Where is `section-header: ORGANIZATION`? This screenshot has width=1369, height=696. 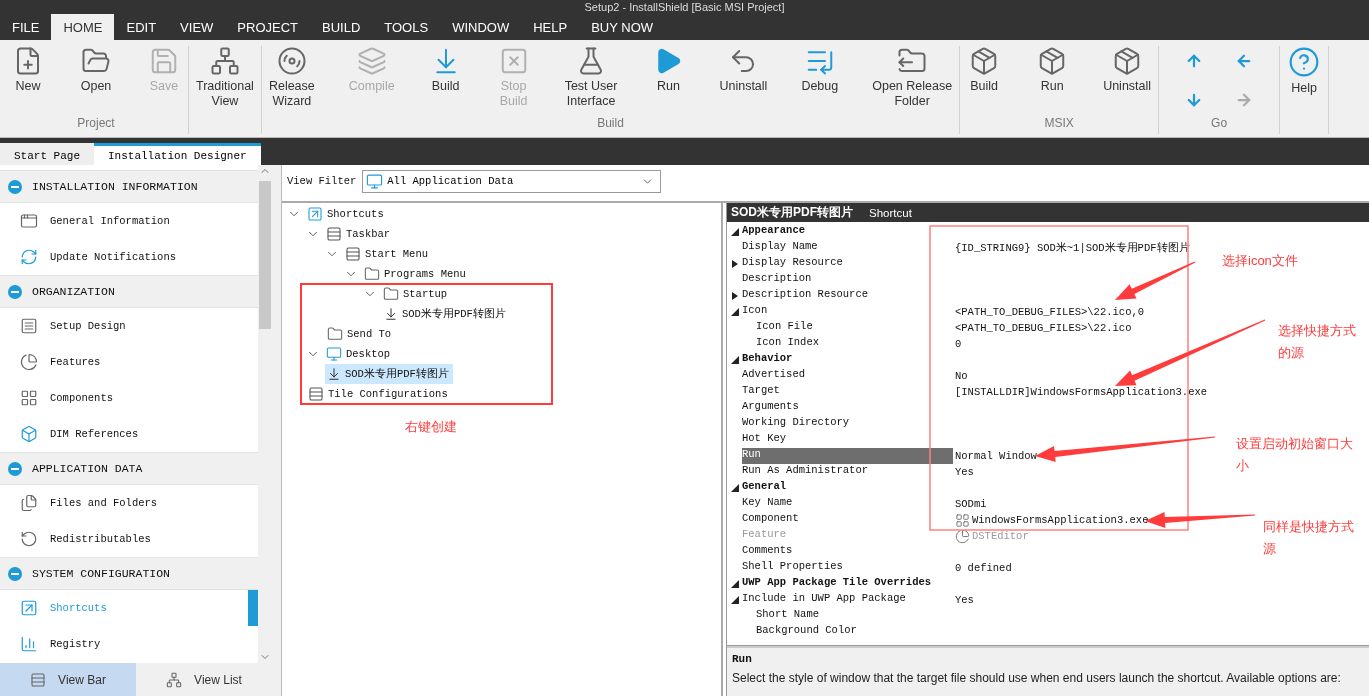
section-header: ORGANIZATION is located at coordinates (129, 291).